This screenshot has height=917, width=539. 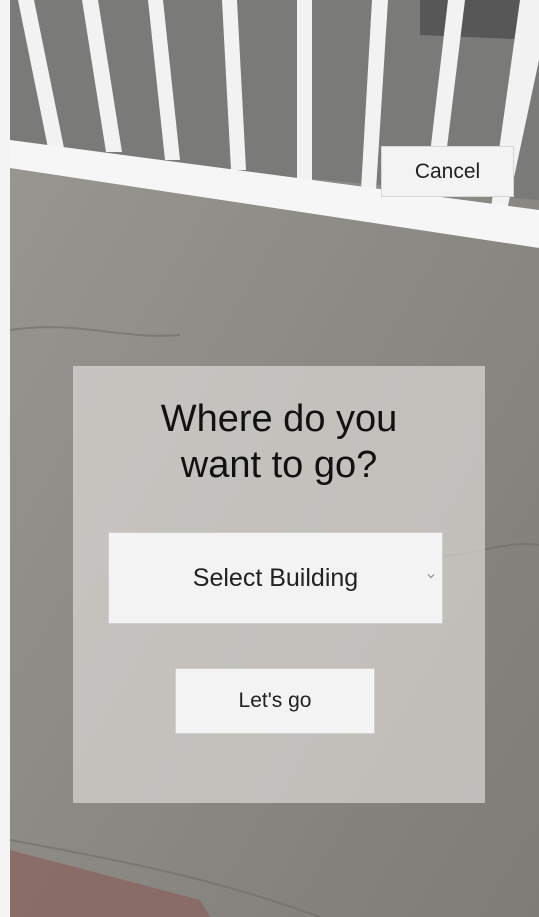 What do you see at coordinates (279, 442) in the screenshot?
I see `dialog-title: Where do you want to go?` at bounding box center [279, 442].